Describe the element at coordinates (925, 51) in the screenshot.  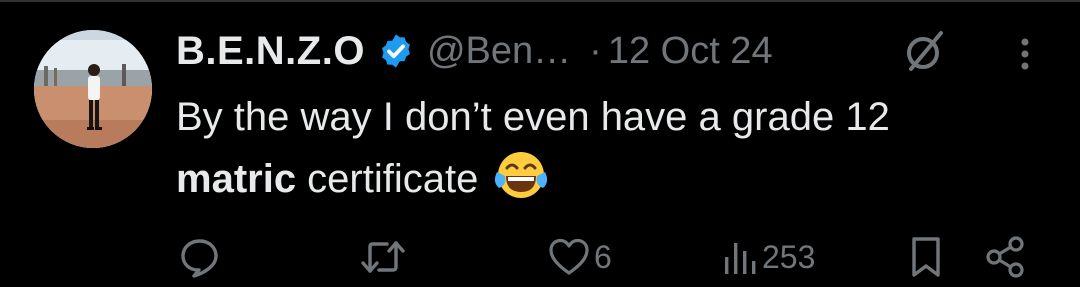
I see `grok-icon` at that location.